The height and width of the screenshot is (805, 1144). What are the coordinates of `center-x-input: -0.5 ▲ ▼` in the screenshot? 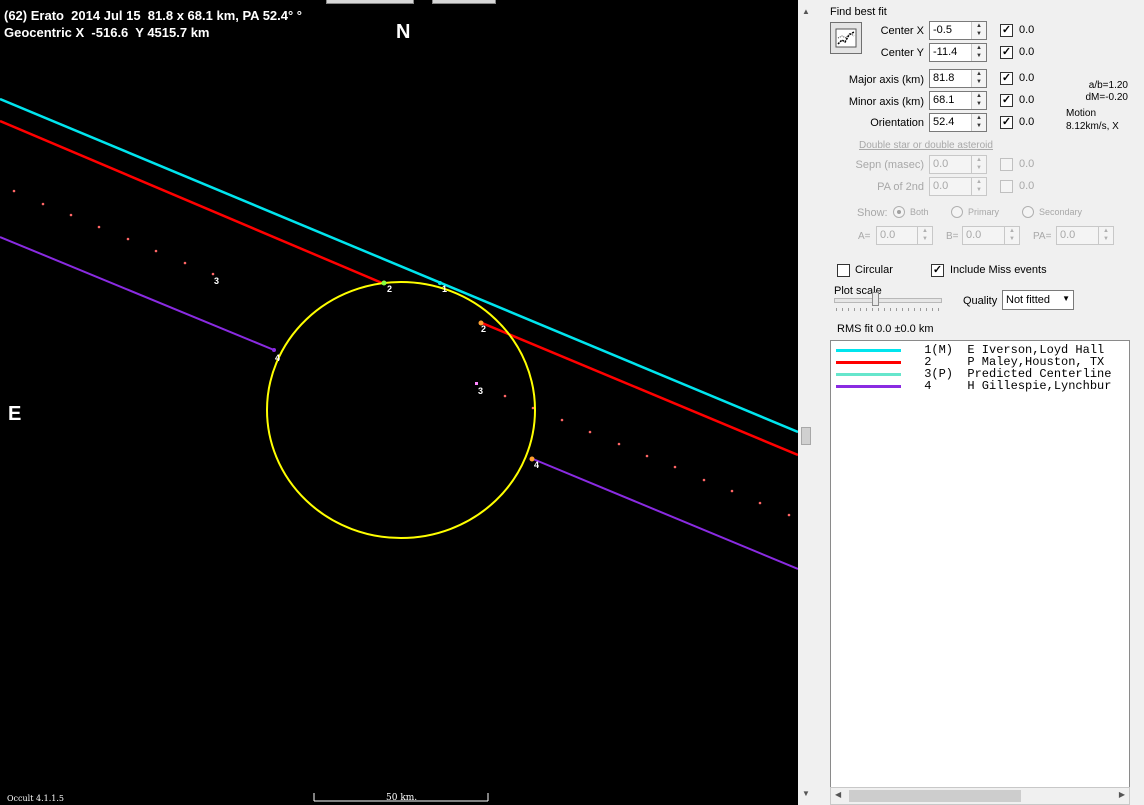 It's located at (958, 30).